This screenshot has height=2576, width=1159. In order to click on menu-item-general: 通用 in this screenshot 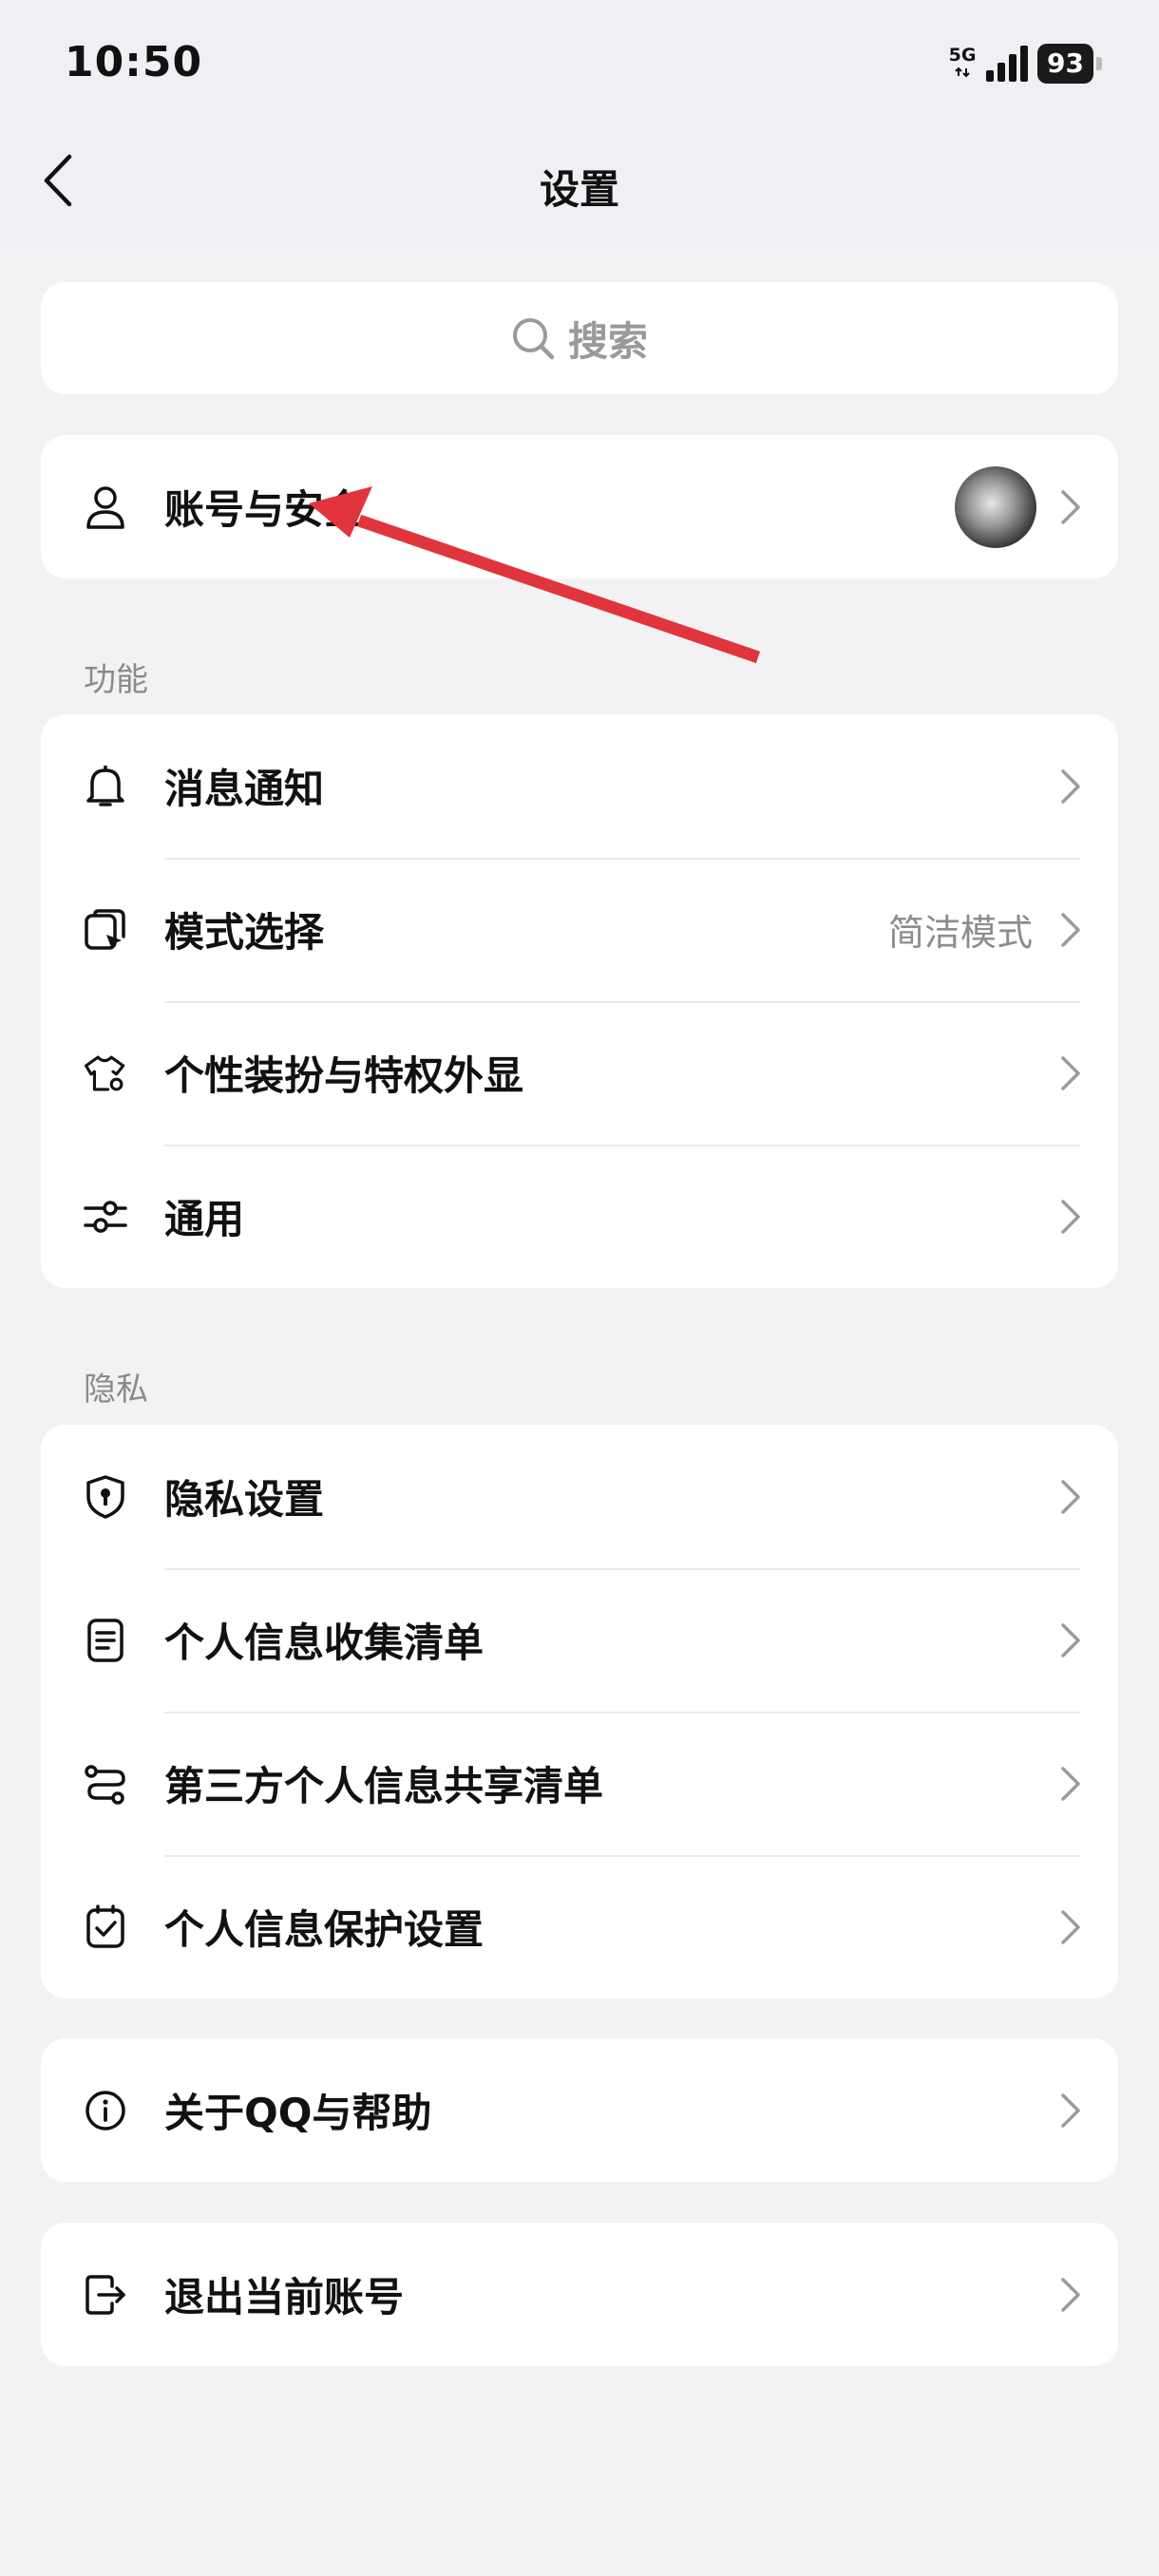, I will do `click(579, 1216)`.